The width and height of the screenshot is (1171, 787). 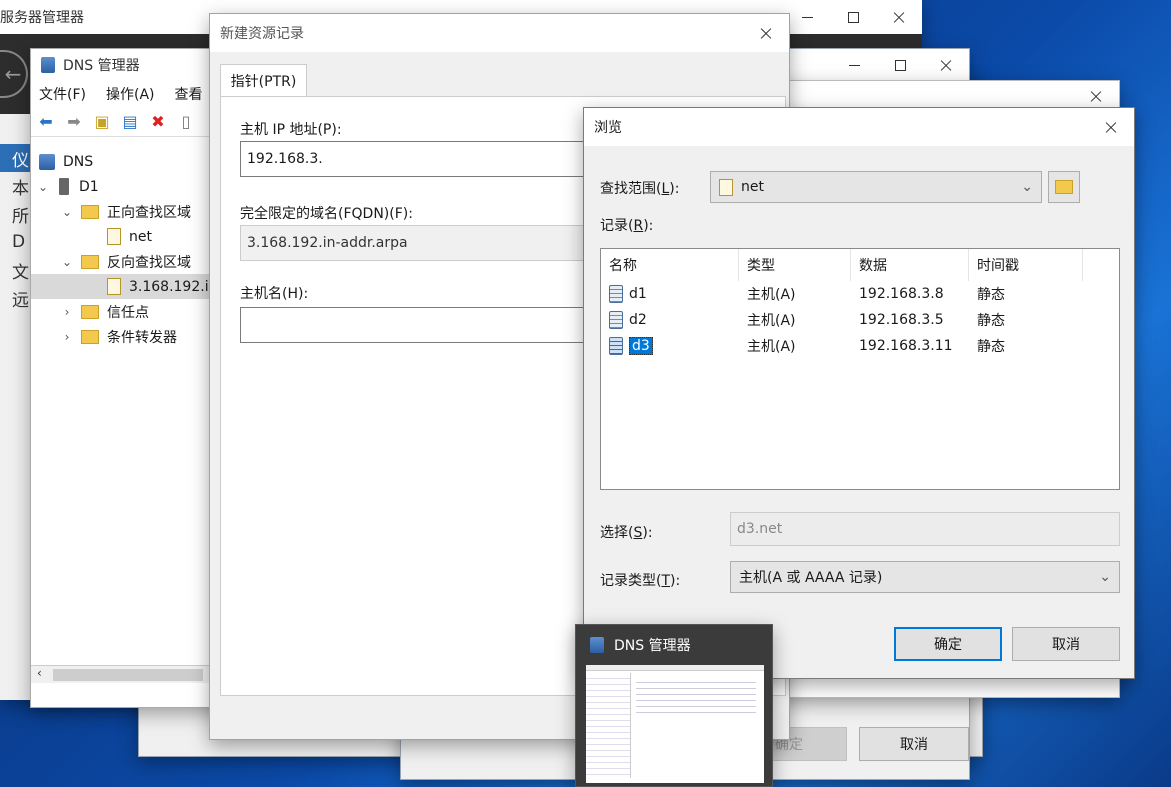 What do you see at coordinates (910, 265) in the screenshot?
I see `column-data: 数据` at bounding box center [910, 265].